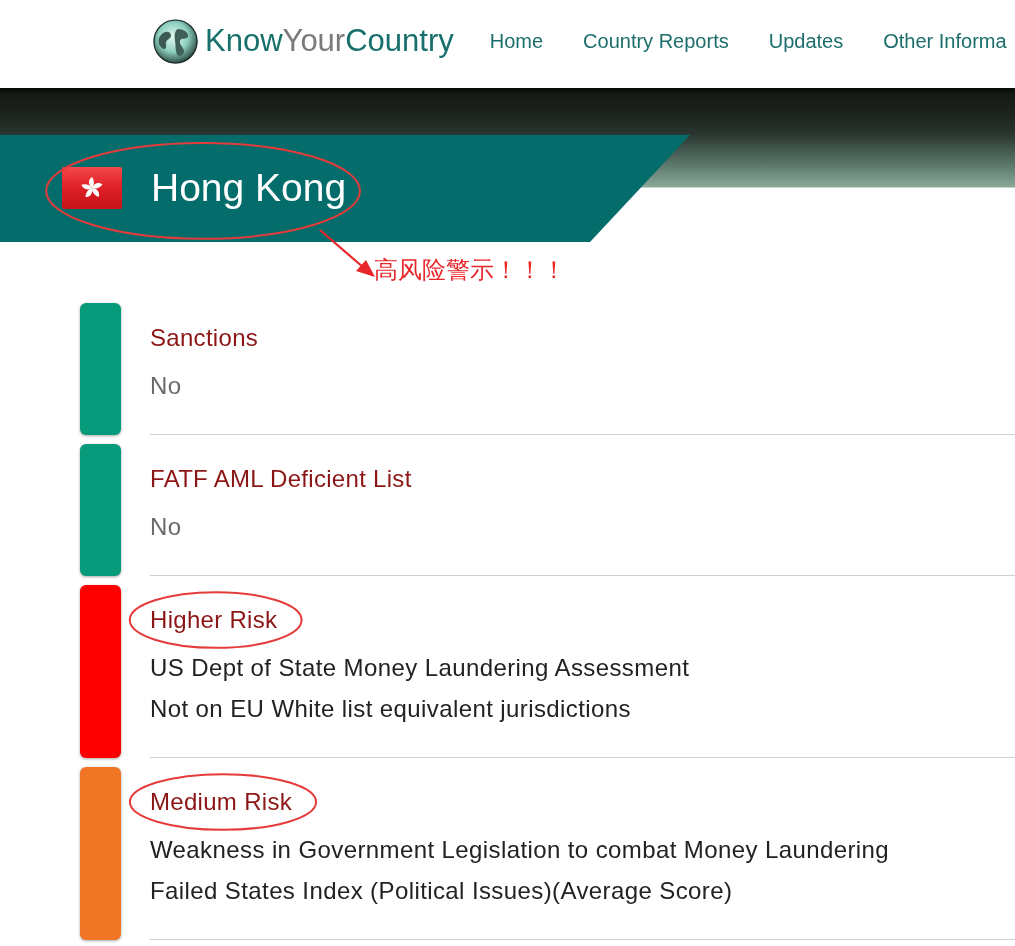 This screenshot has height=946, width=1015. What do you see at coordinates (656, 41) in the screenshot?
I see `nav-link: Country Reports` at bounding box center [656, 41].